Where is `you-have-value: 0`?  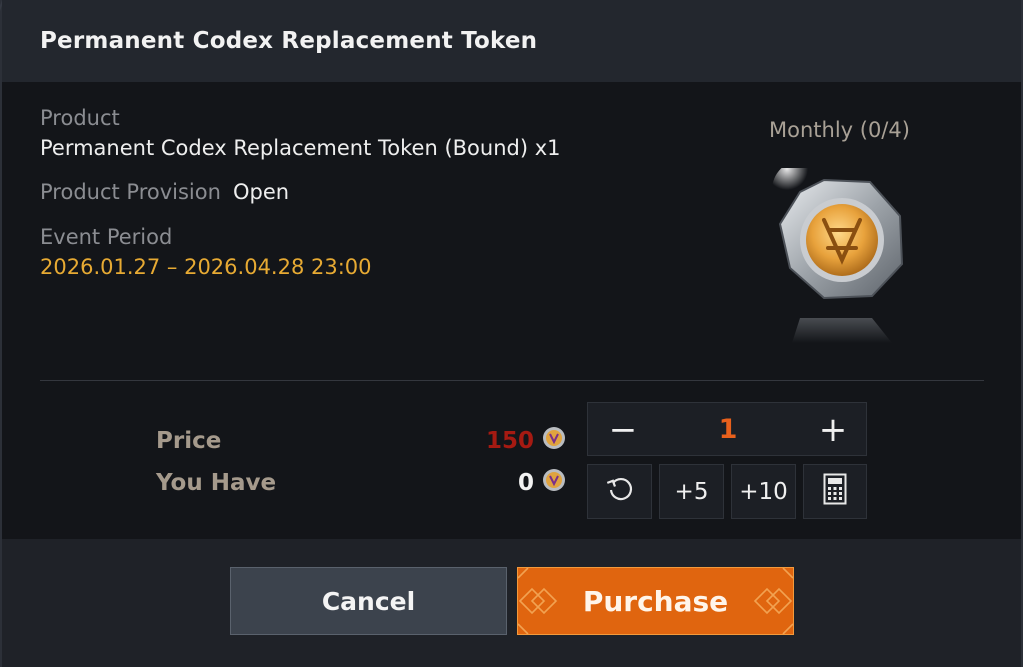 you-have-value: 0 is located at coordinates (525, 483).